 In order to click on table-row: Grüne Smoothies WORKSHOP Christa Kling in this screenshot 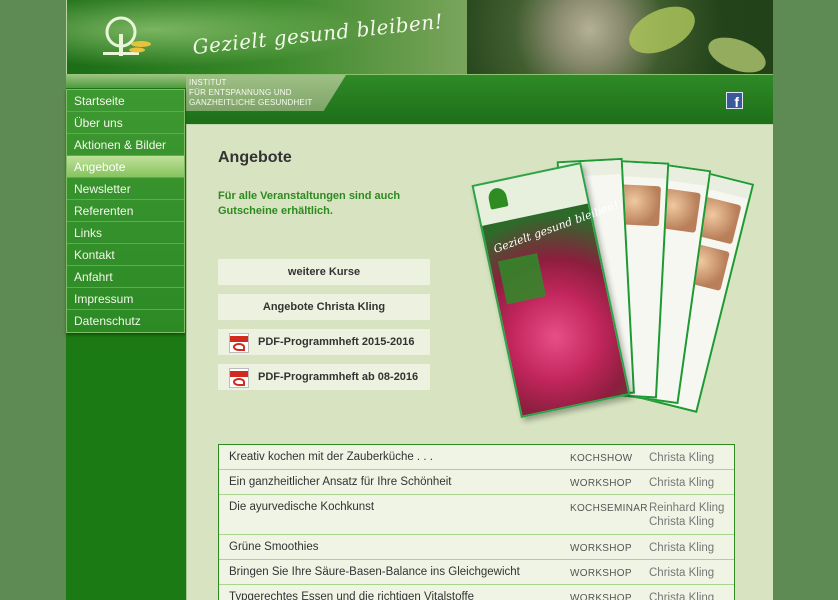, I will do `click(476, 547)`.